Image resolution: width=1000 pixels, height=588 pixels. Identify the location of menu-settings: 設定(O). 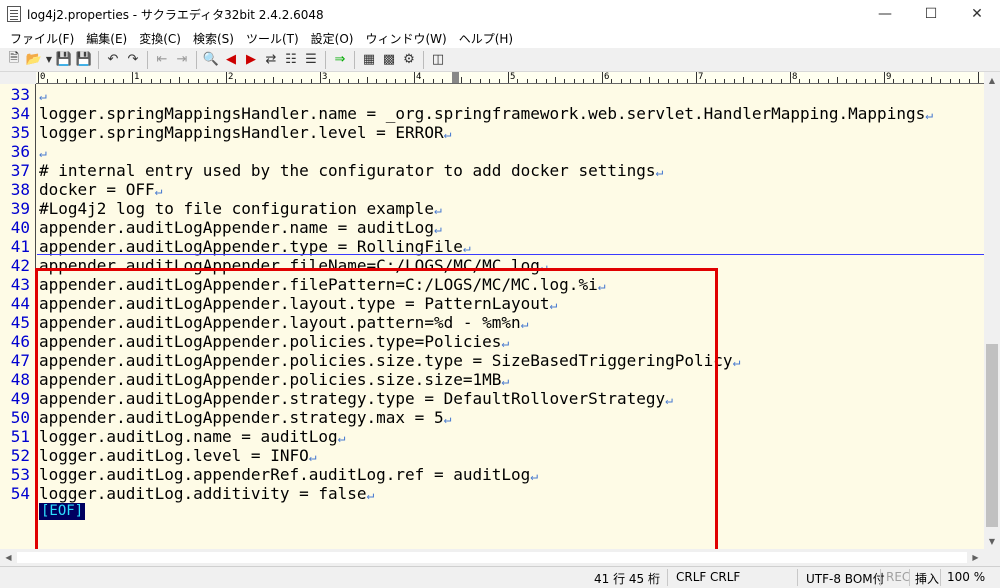
(332, 38).